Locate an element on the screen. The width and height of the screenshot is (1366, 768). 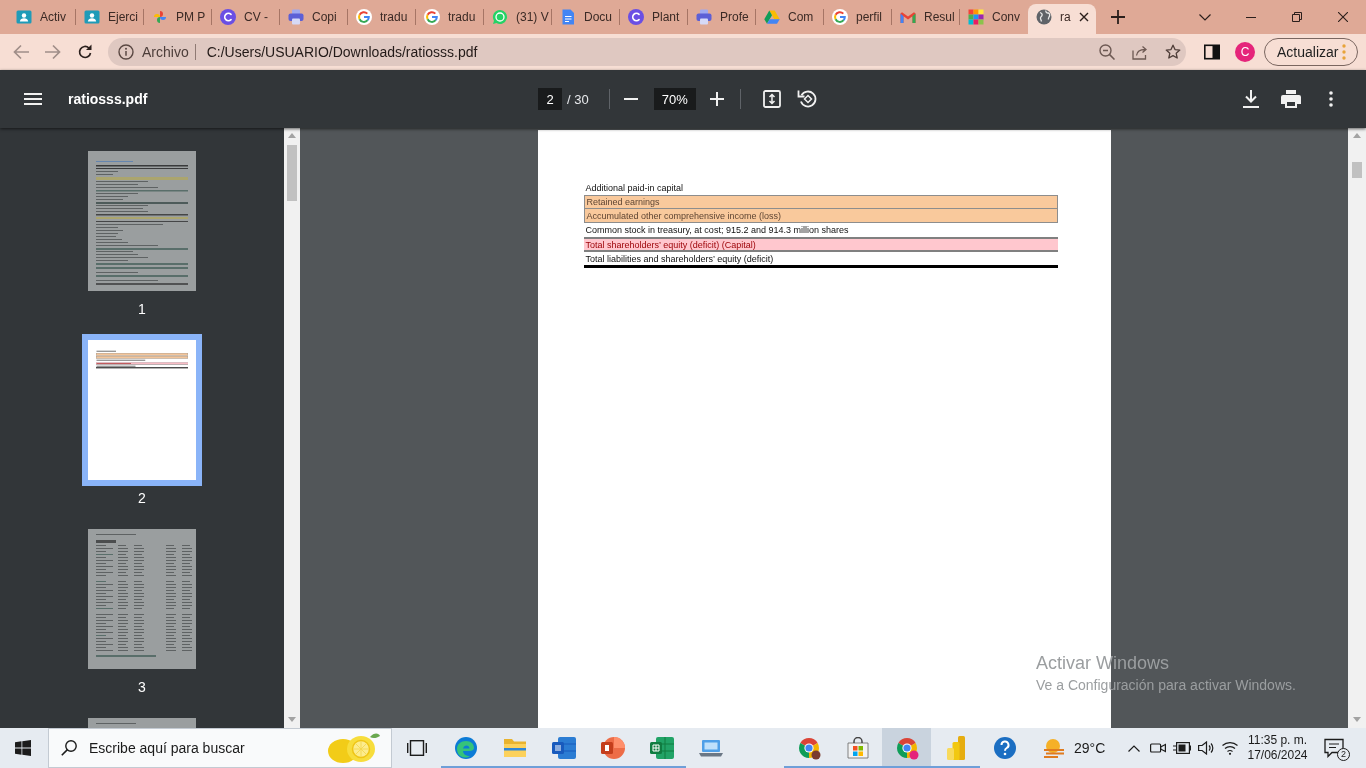
bar-chart-icon is located at coordinates (955, 748).